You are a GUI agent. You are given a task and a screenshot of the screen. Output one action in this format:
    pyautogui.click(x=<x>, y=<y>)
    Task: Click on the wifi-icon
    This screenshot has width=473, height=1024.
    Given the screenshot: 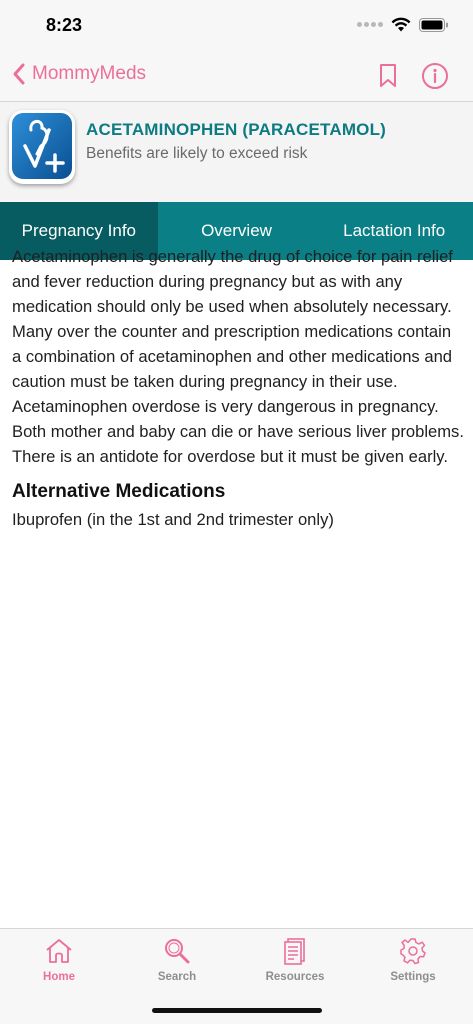 What is the action you would take?
    pyautogui.click(x=401, y=24)
    